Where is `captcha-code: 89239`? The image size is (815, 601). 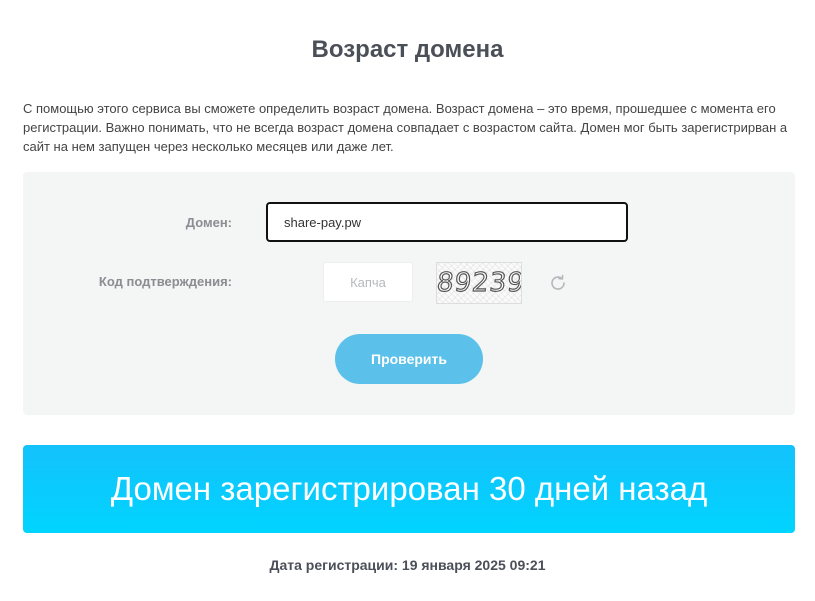
captcha-code: 89239 is located at coordinates (479, 282).